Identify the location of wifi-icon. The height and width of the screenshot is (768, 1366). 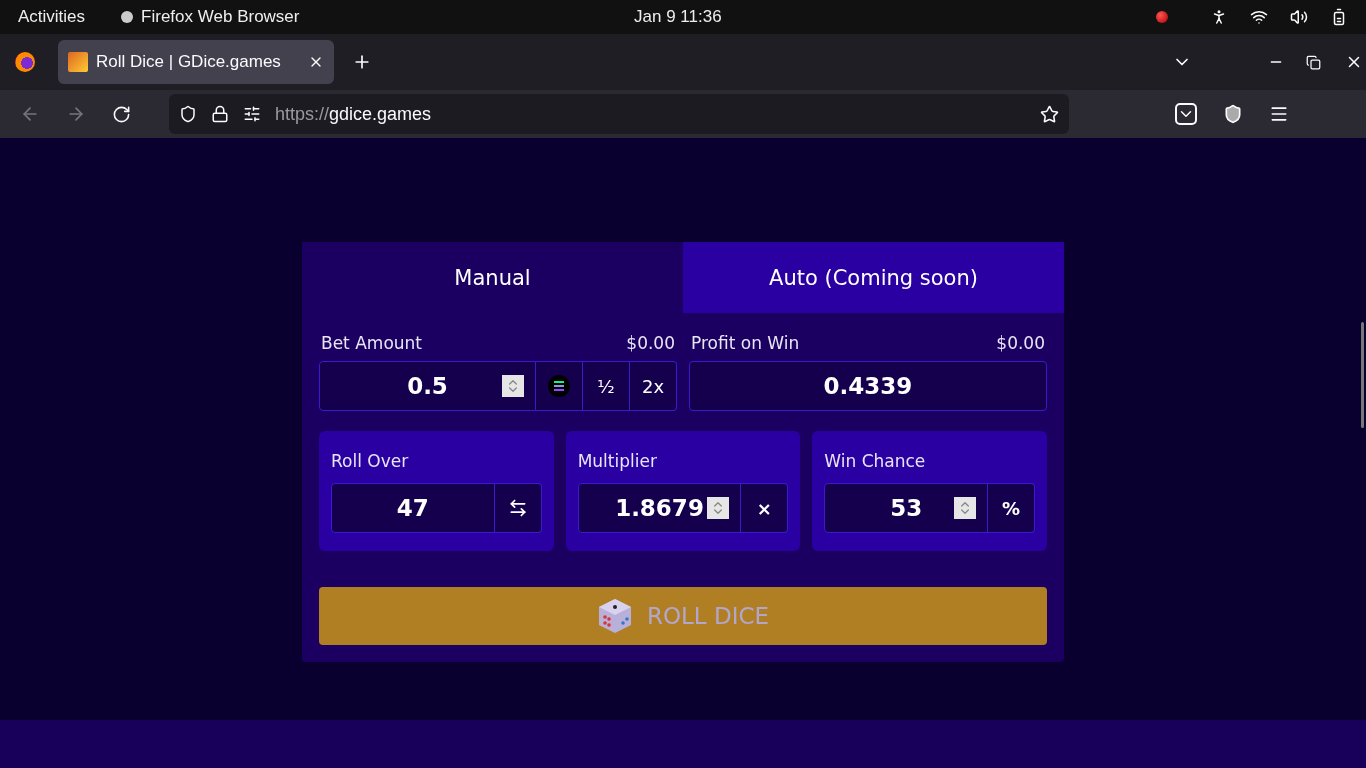
(1259, 17).